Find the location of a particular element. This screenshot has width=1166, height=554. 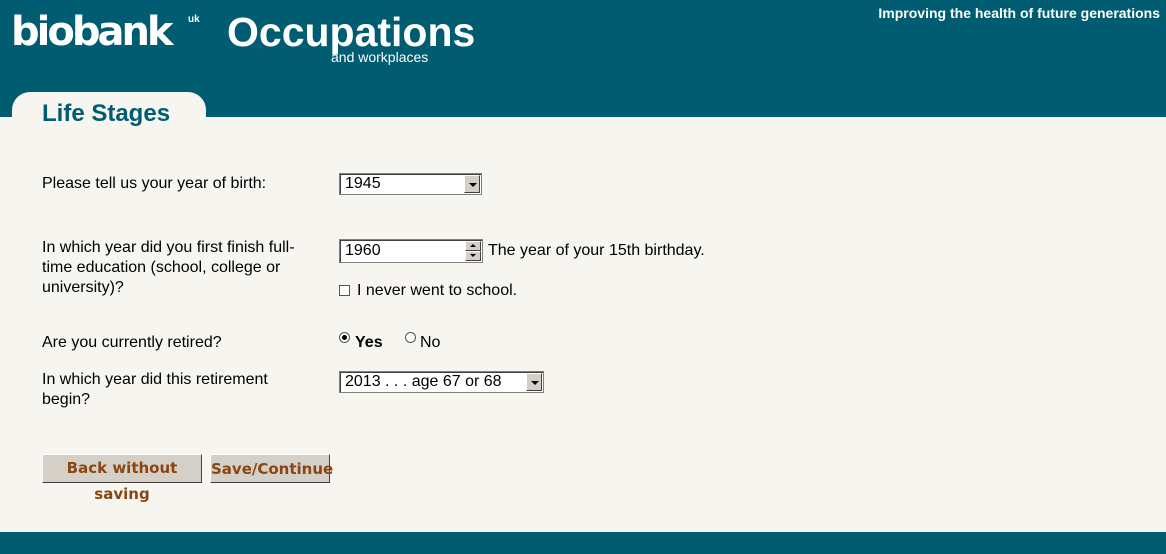

education-year-stepper is located at coordinates (411, 251).